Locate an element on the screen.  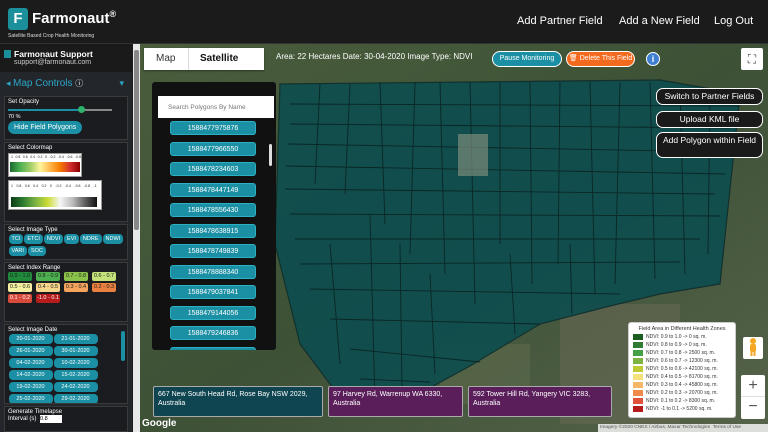
image-date-chip: 29-02-2020 is located at coordinates (75, 398).